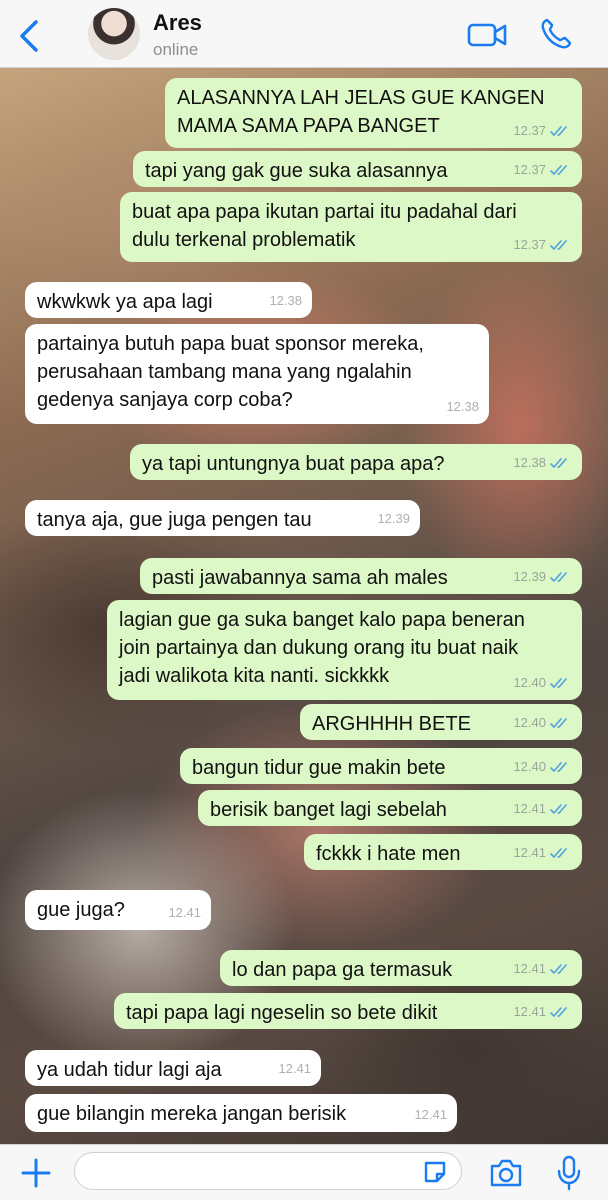 The width and height of the screenshot is (608, 1200). Describe the element at coordinates (114, 34) in the screenshot. I see `avatar` at that location.